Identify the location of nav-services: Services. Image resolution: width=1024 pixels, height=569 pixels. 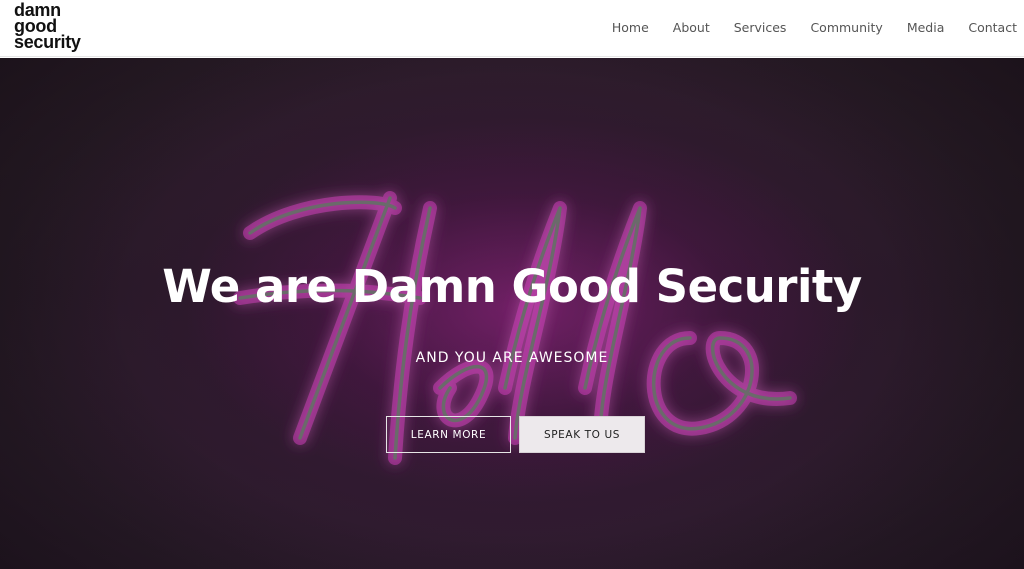
(760, 27).